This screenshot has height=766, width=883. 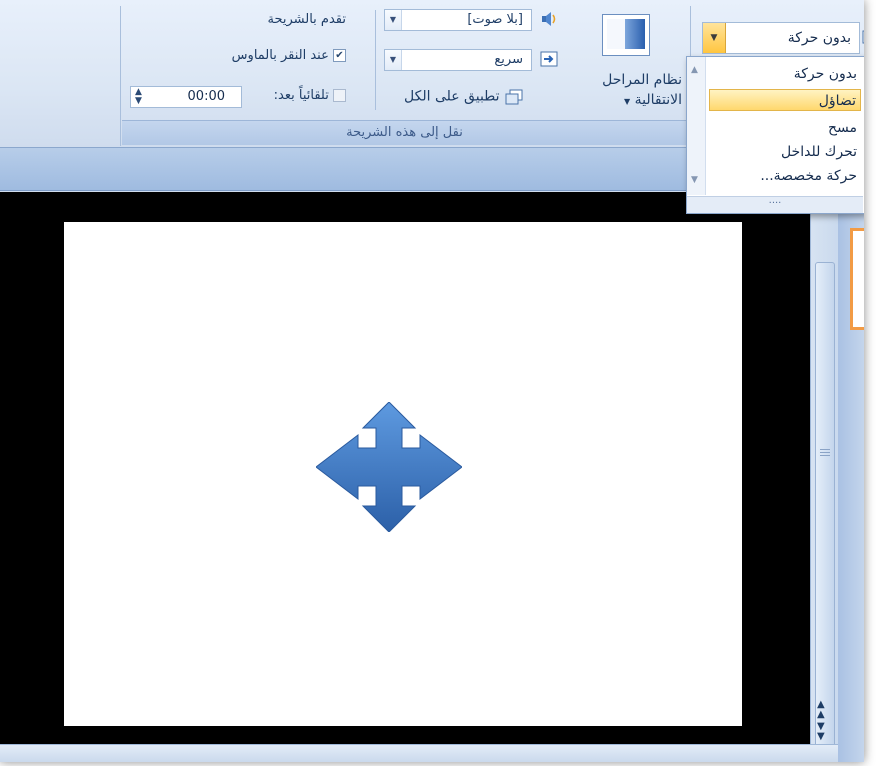 What do you see at coordinates (339, 95) in the screenshot?
I see `auto-after-checkbox` at bounding box center [339, 95].